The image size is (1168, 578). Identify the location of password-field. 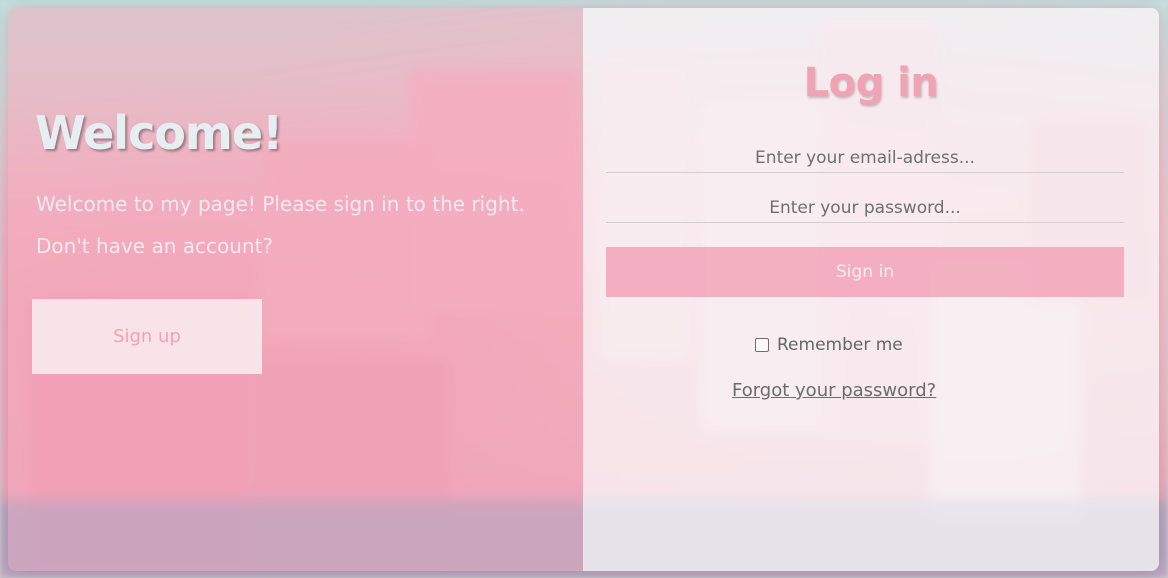
(865, 208).